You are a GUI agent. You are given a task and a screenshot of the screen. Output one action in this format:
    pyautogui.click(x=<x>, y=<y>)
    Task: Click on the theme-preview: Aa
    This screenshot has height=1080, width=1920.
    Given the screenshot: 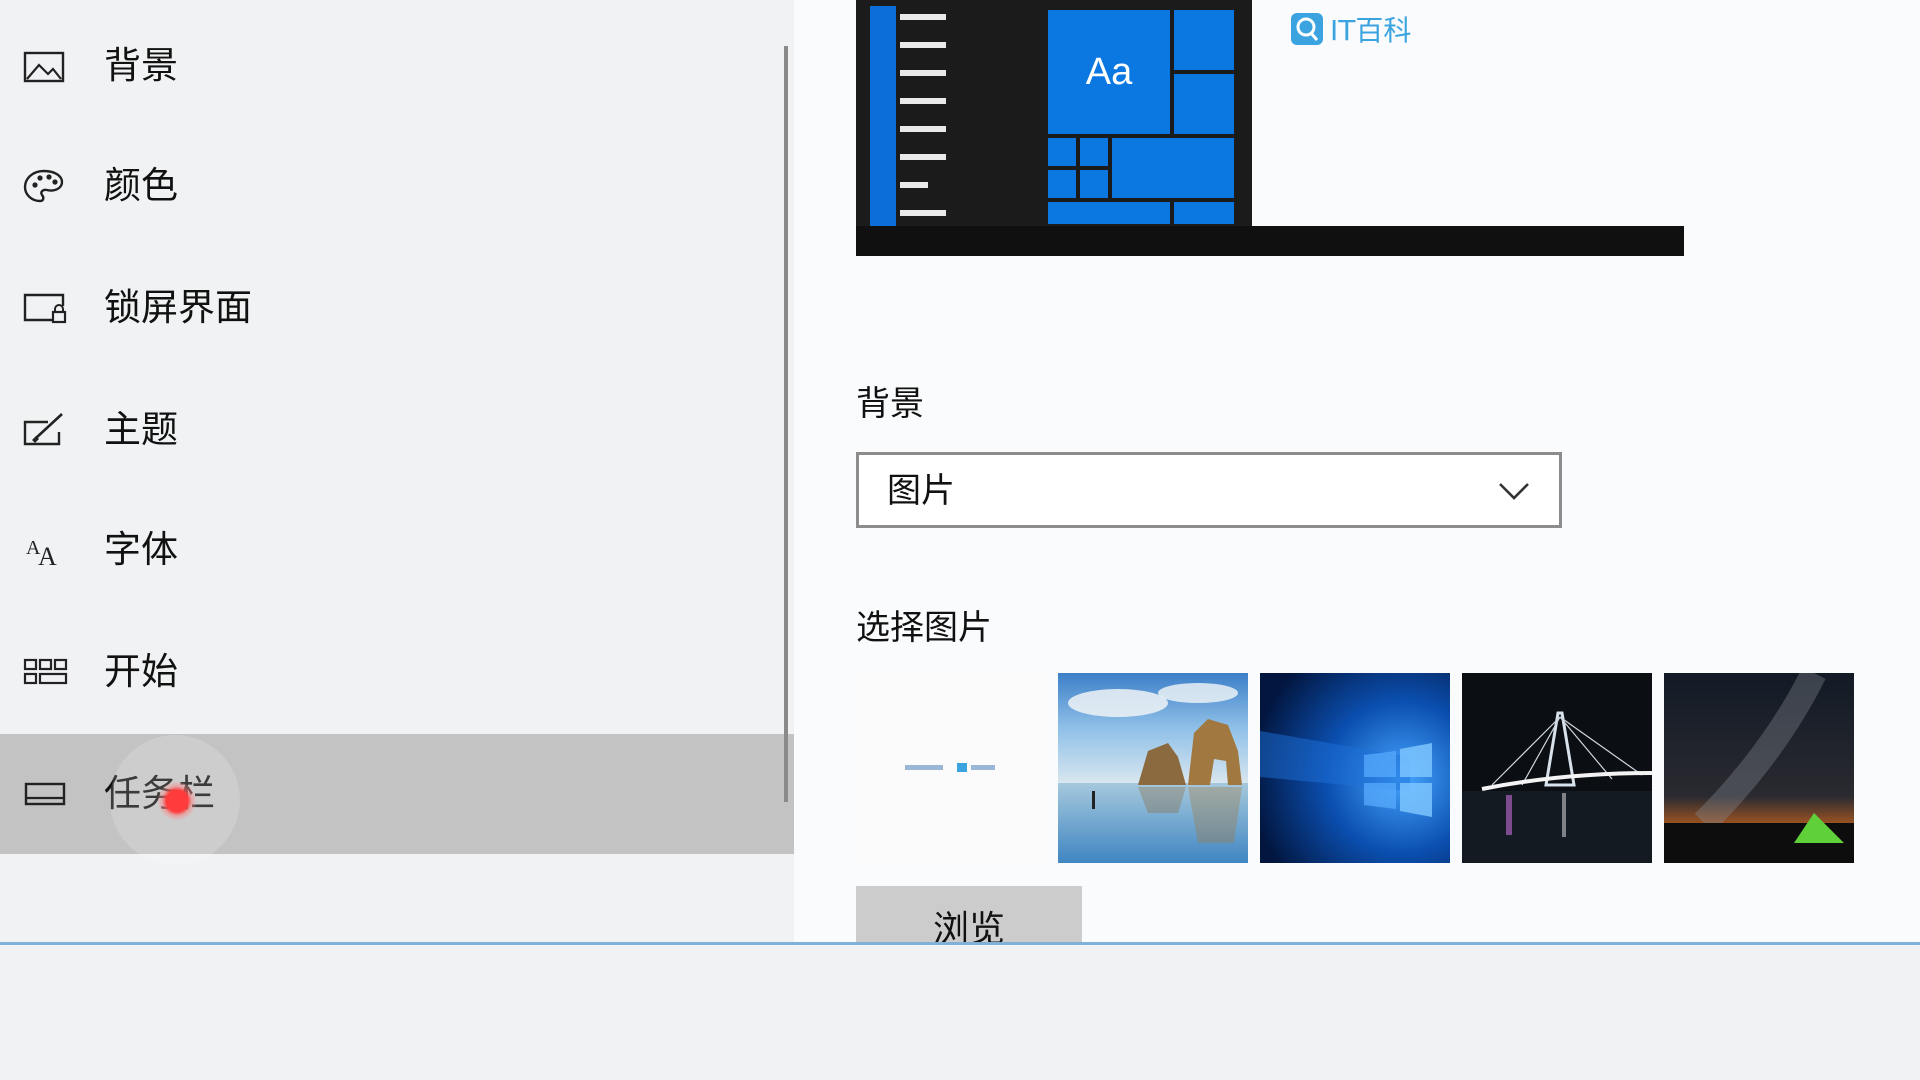 What is the action you would take?
    pyautogui.click(x=1270, y=128)
    